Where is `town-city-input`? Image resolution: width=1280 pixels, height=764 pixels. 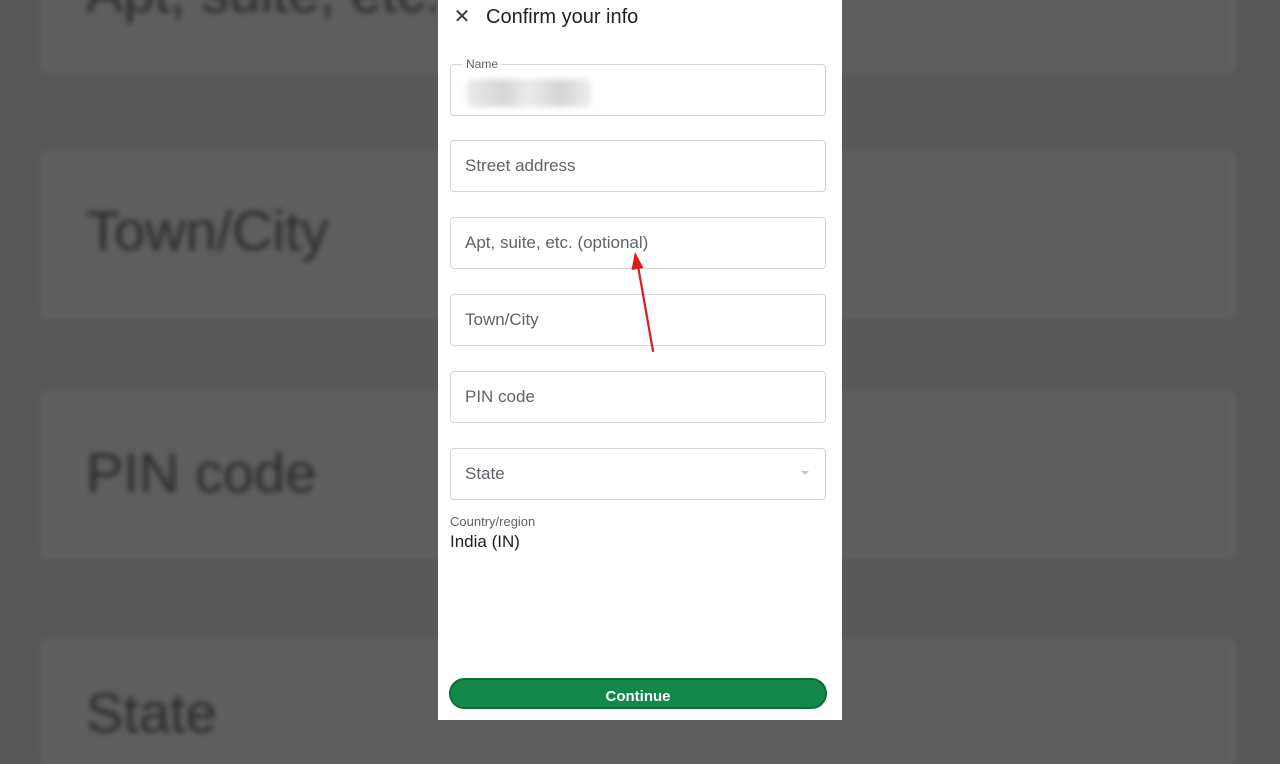
town-city-input is located at coordinates (638, 320).